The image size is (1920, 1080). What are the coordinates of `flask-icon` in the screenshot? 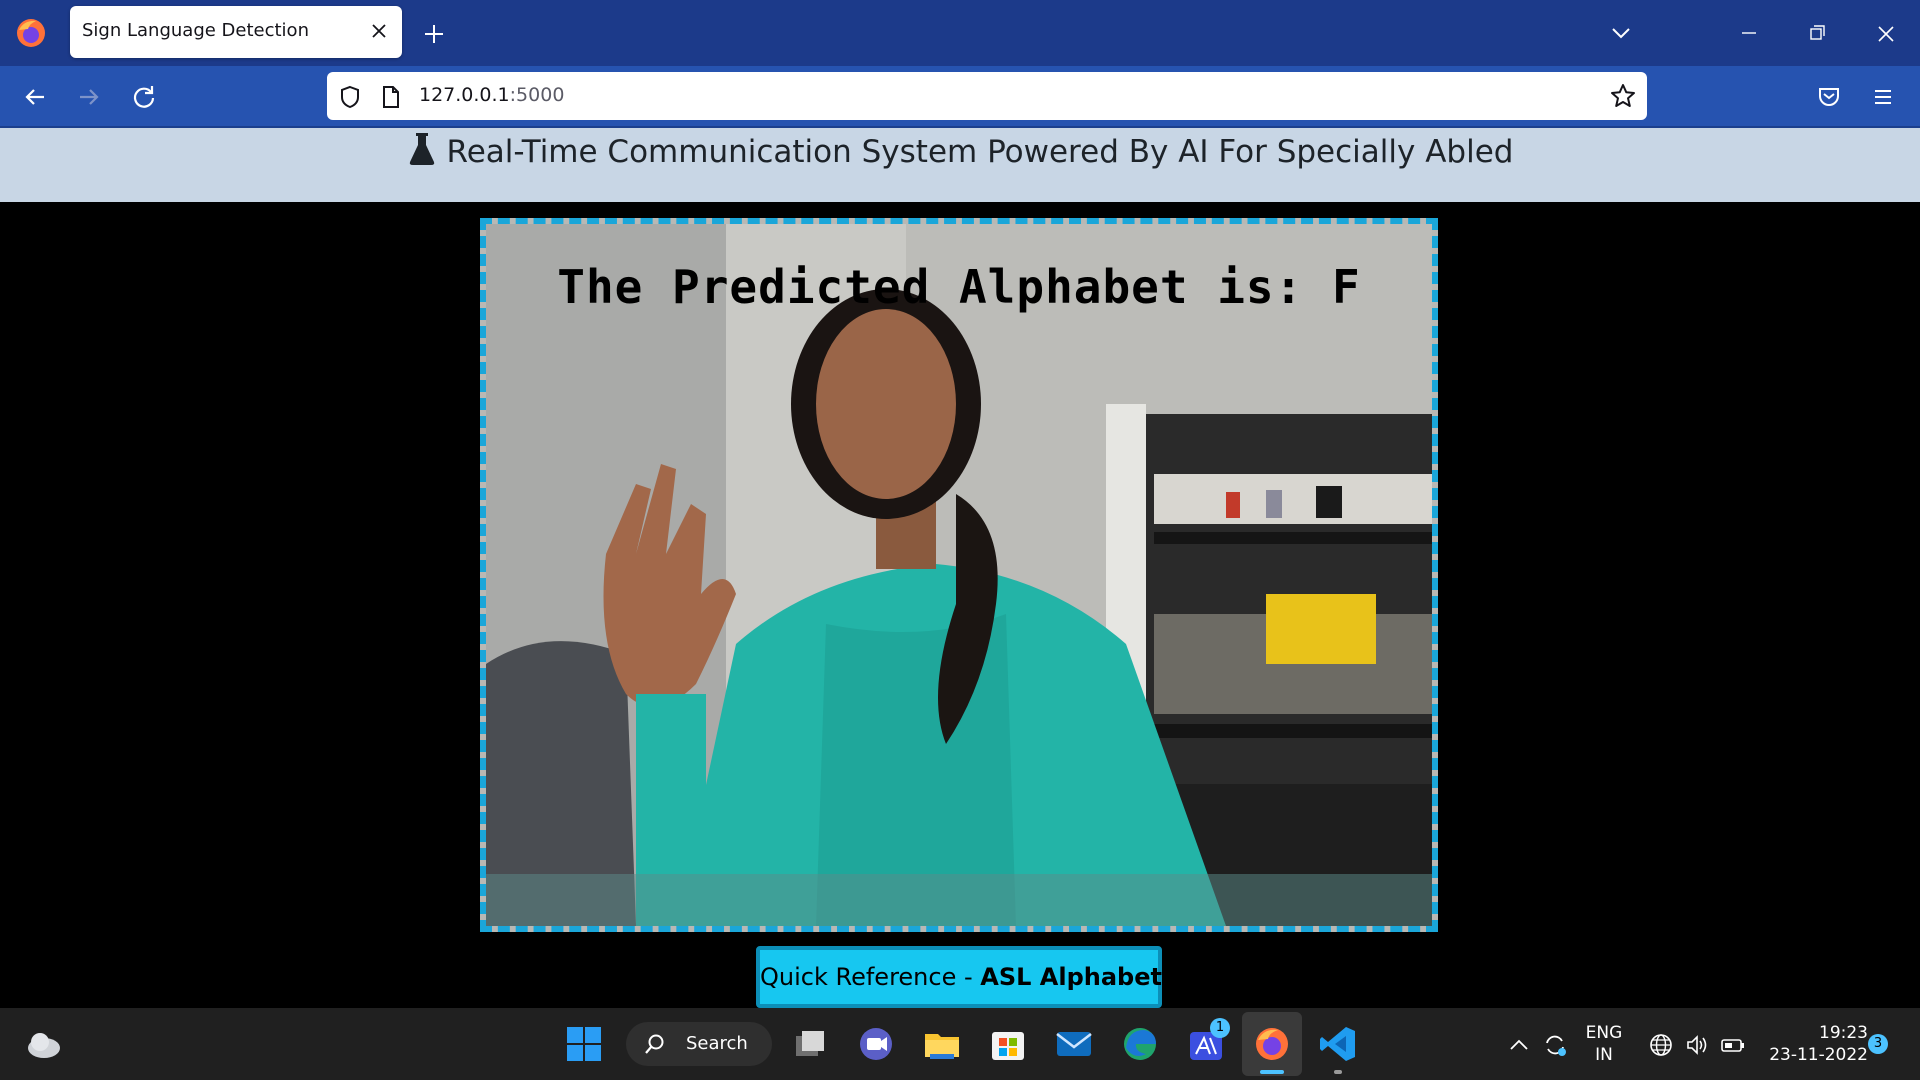 It's located at (421, 149).